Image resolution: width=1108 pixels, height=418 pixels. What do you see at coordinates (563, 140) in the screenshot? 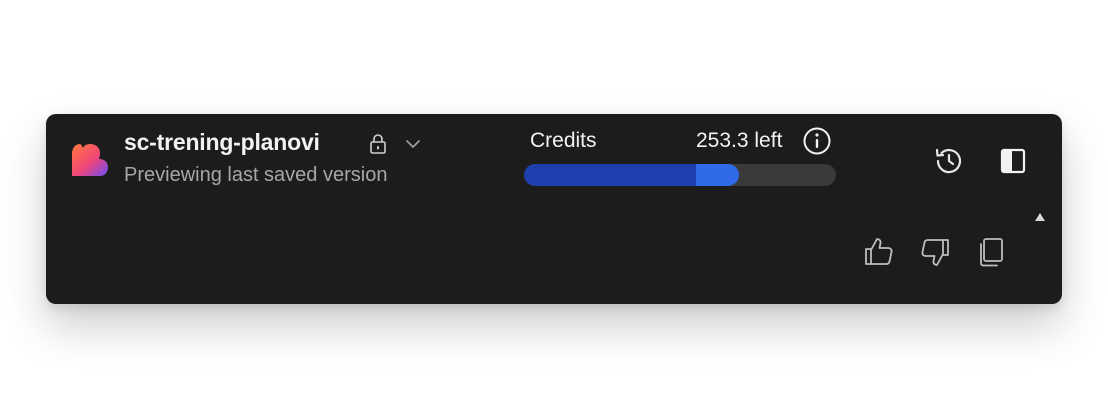
I see `credits-label: Credits` at bounding box center [563, 140].